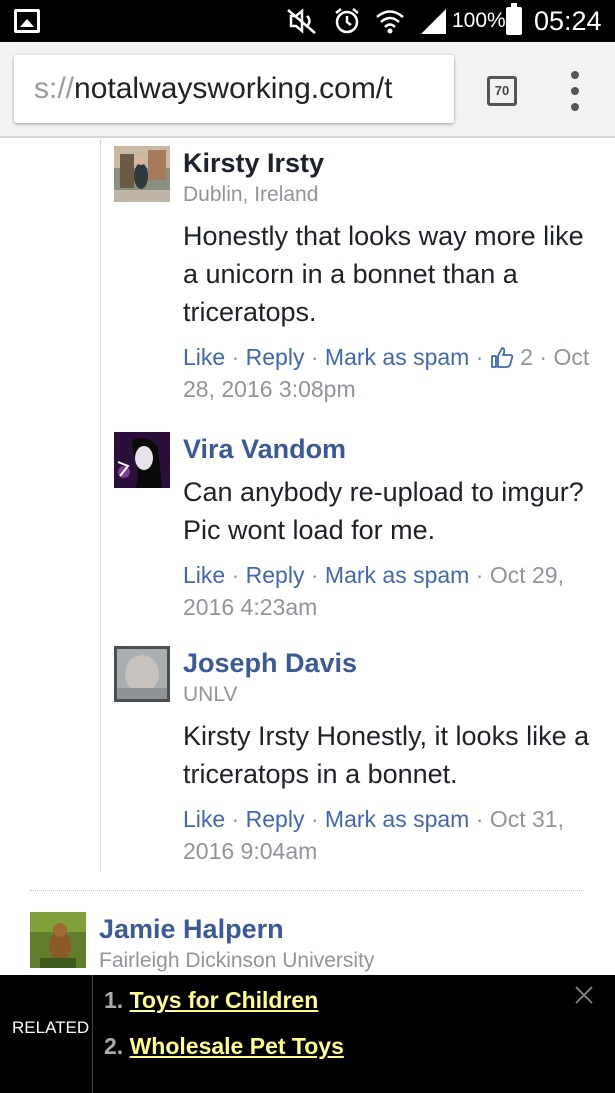 The height and width of the screenshot is (1093, 615). Describe the element at coordinates (254, 163) in the screenshot. I see `comment-author: Kirsty Irsty` at that location.